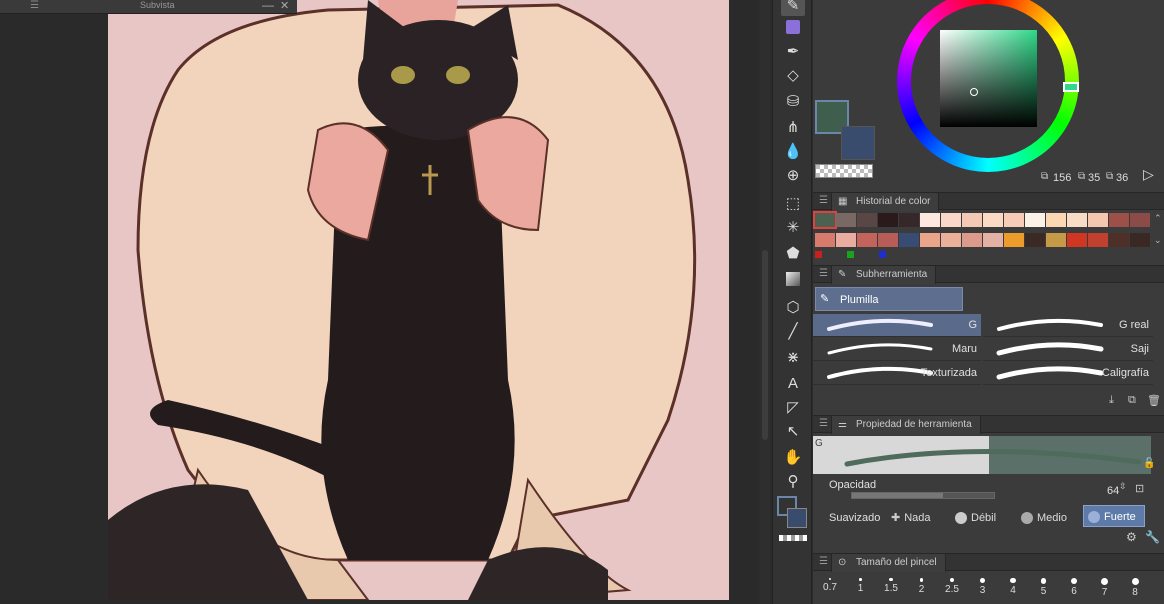 The height and width of the screenshot is (604, 1164). What do you see at coordinates (793, 357) in the screenshot?
I see `frame-tool-icon: ⋇` at bounding box center [793, 357].